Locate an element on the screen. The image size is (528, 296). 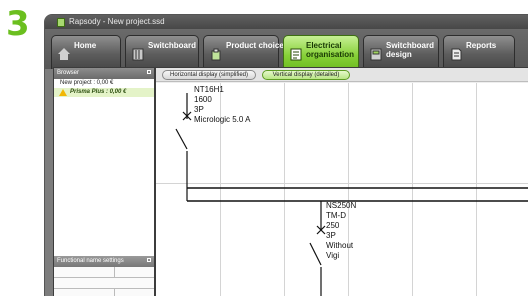
product-choice-icon is located at coordinates (216, 54).